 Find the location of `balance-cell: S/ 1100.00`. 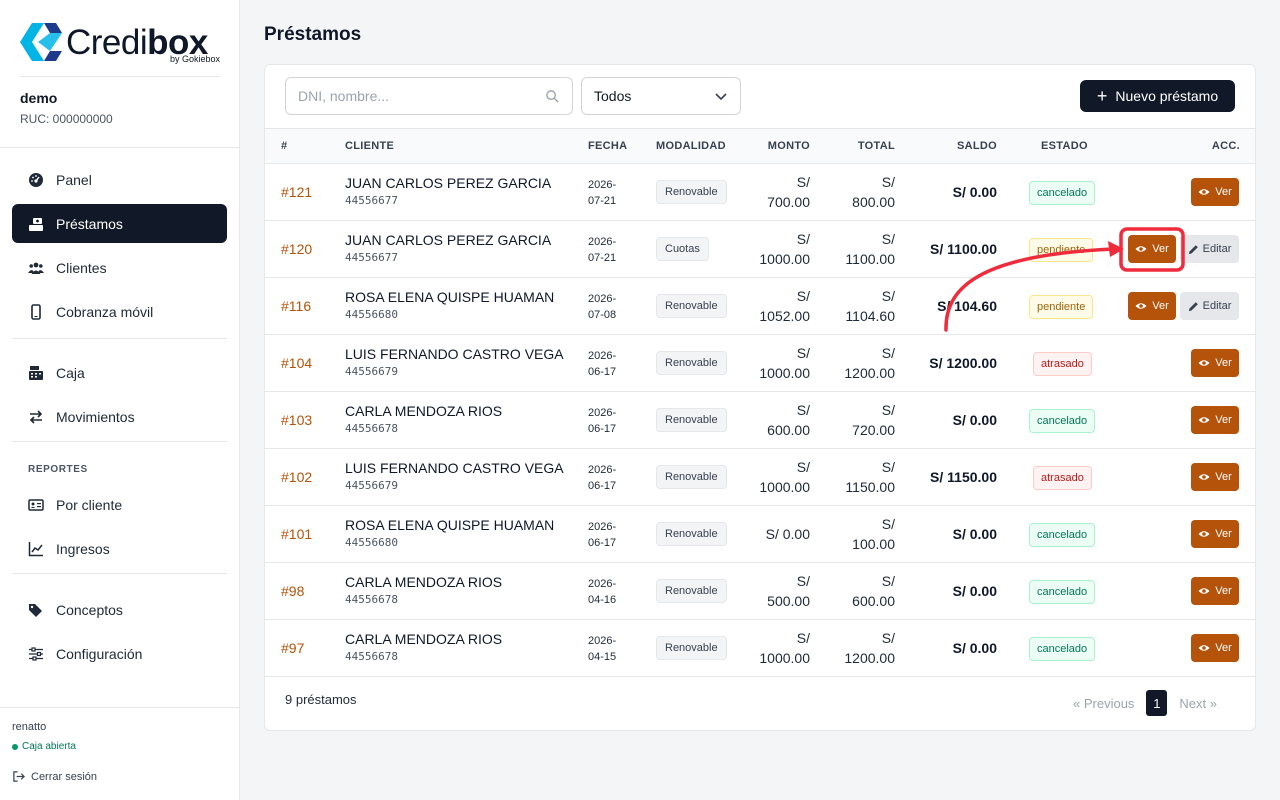

balance-cell: S/ 1100.00 is located at coordinates (963, 249).